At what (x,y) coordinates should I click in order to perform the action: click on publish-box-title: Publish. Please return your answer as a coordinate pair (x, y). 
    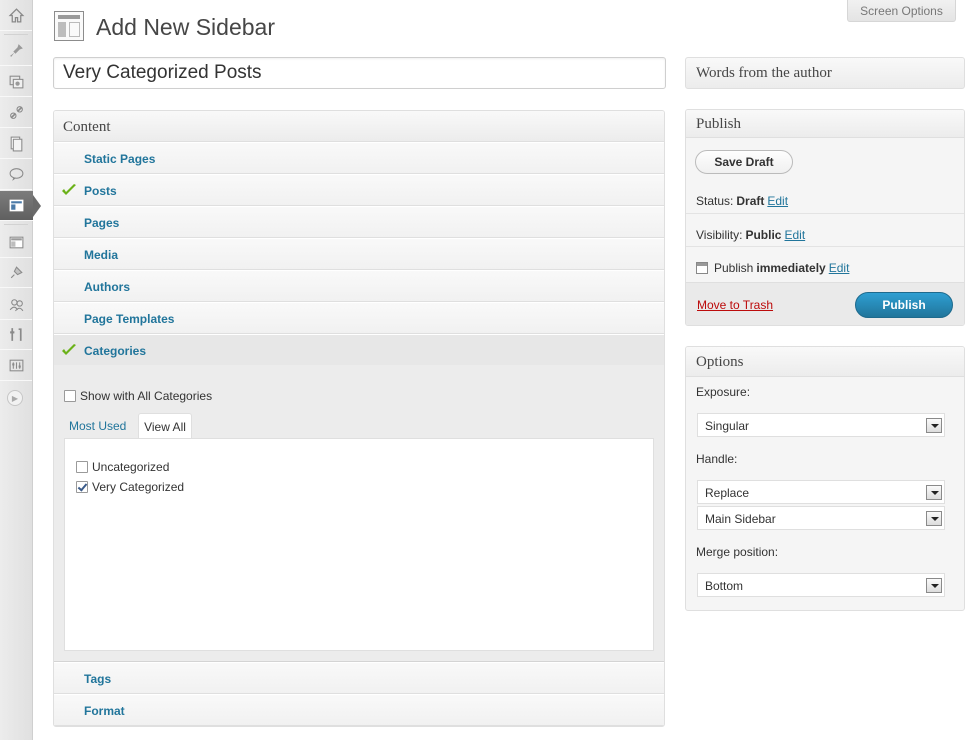
    Looking at the image, I should click on (825, 124).